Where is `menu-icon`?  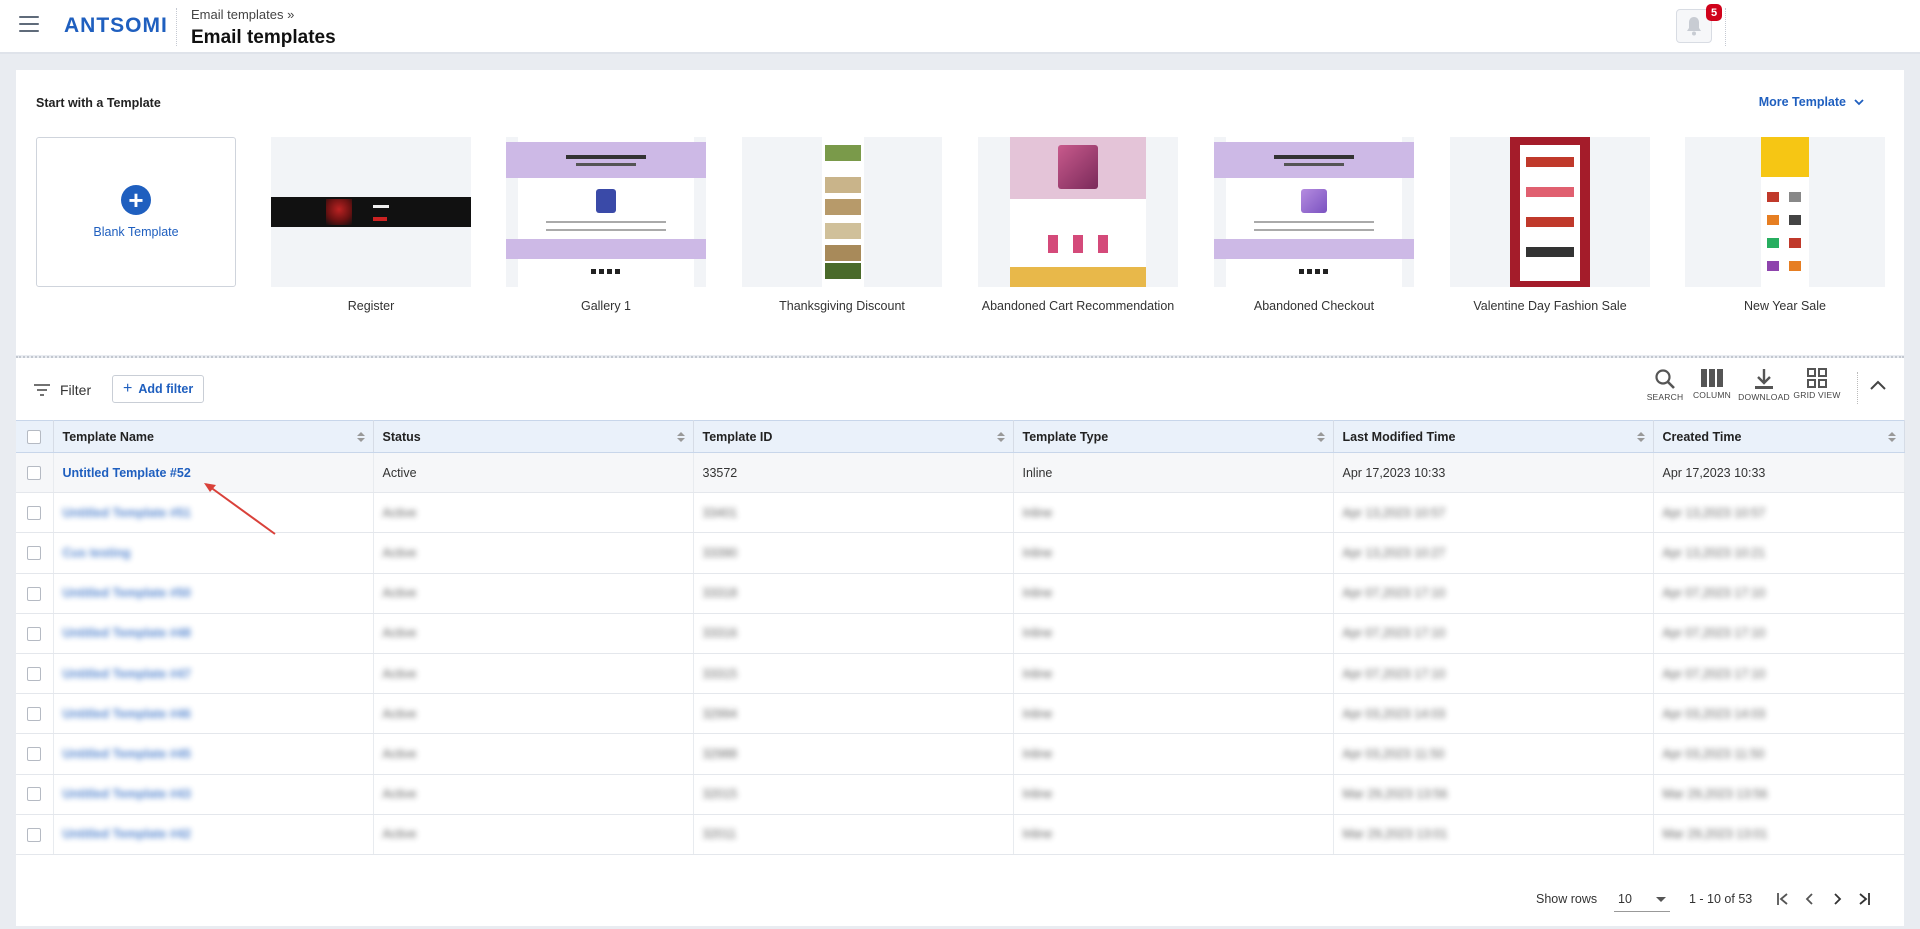 menu-icon is located at coordinates (29, 24).